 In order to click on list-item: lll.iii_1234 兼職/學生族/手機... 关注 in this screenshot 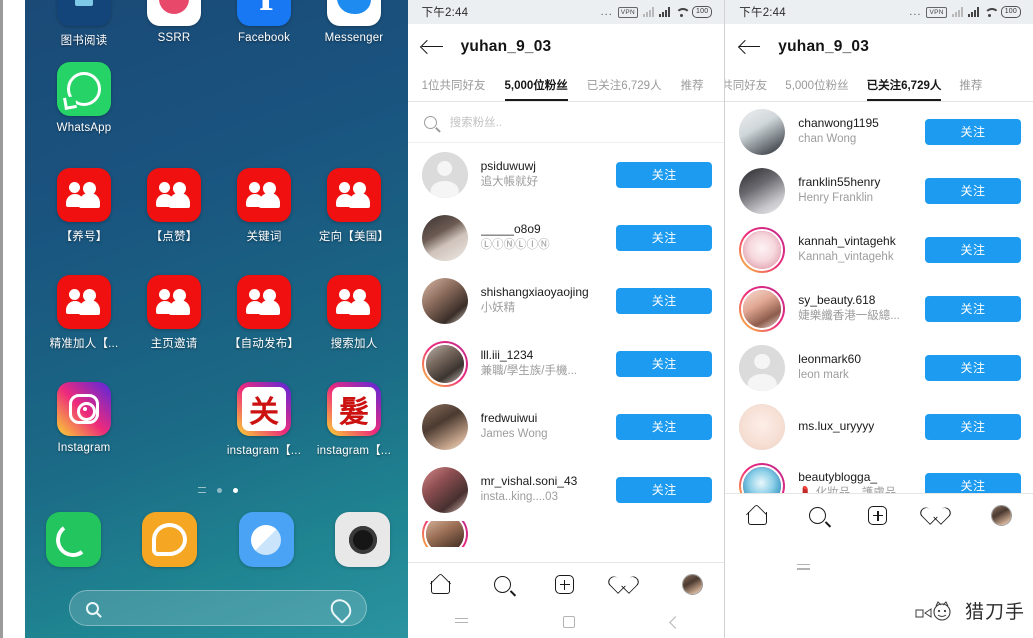, I will do `click(566, 363)`.